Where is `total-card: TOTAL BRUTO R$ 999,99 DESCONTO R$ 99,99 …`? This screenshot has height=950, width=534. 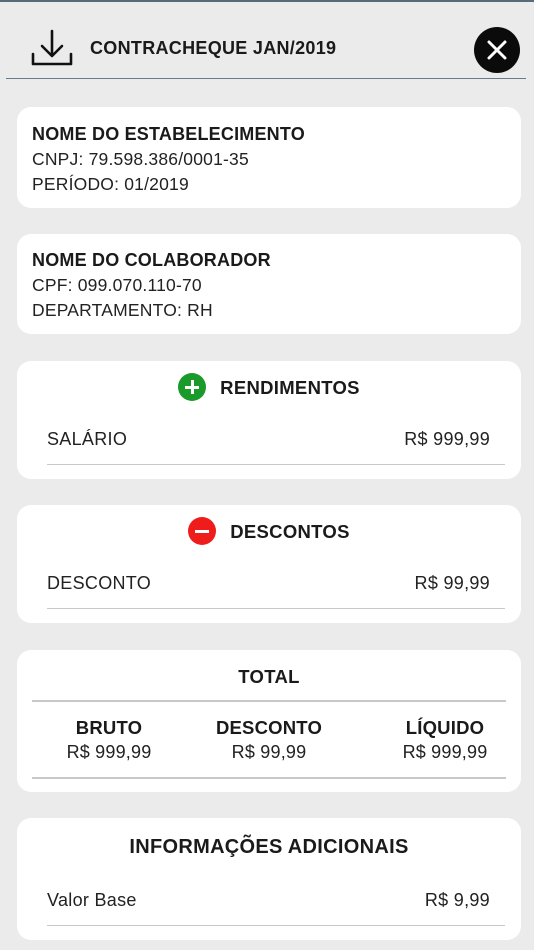
total-card: TOTAL BRUTO R$ 999,99 DESCONTO R$ 99,99 … is located at coordinates (269, 721).